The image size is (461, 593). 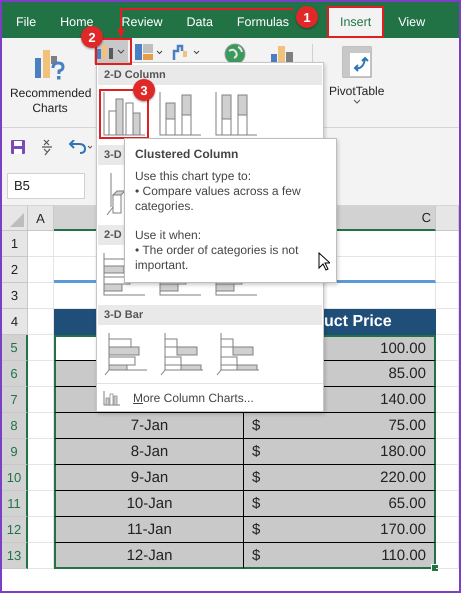 I want to click on gallery-section-title: 2-D Column, so click(x=210, y=75).